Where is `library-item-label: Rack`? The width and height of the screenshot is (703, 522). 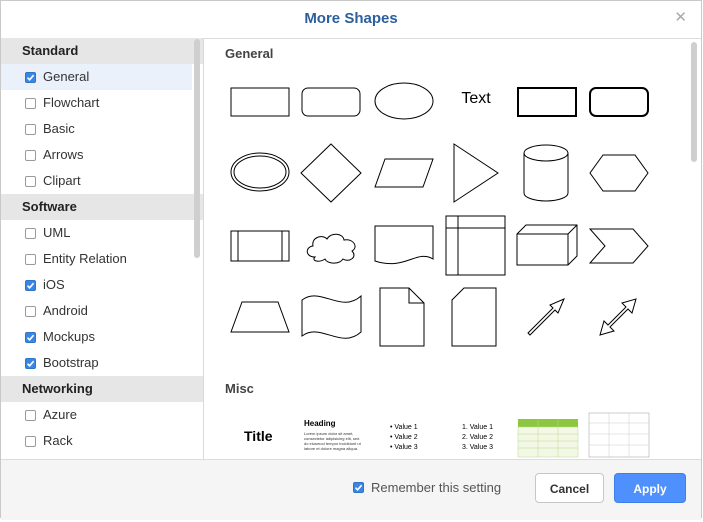
library-item-label: Rack is located at coordinates (58, 440).